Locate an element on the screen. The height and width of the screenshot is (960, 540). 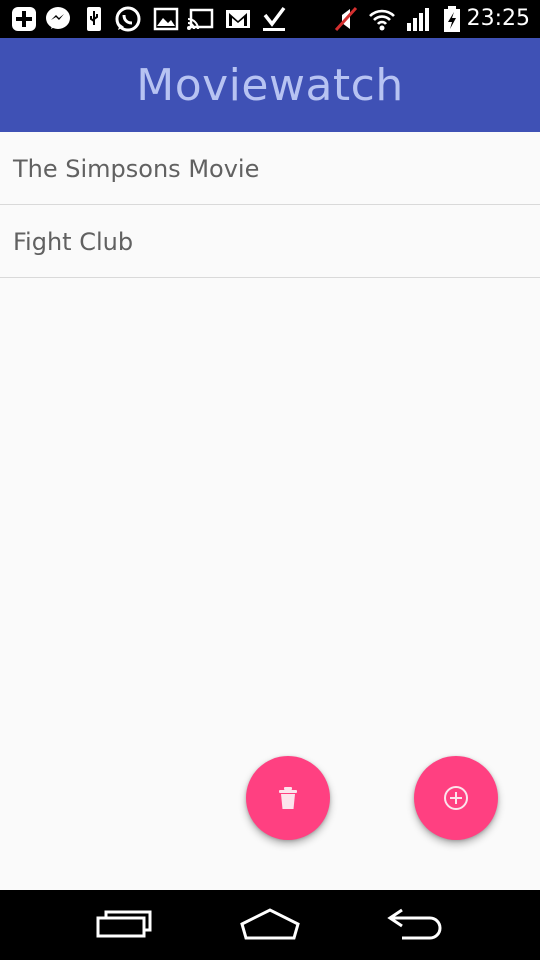
wifi-icon is located at coordinates (382, 20).